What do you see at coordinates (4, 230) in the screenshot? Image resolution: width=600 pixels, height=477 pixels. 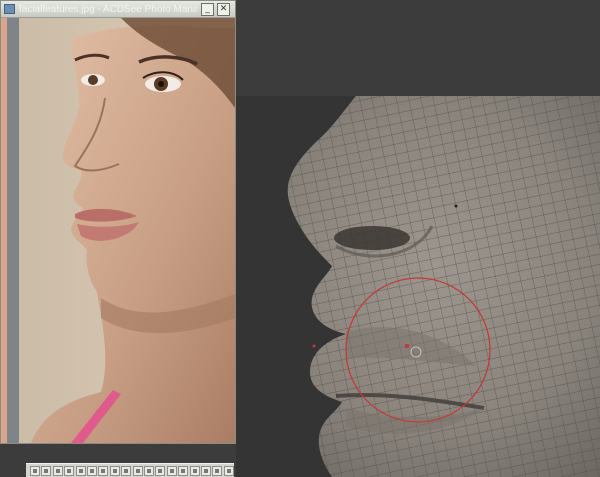 I see `photo-left-strip` at bounding box center [4, 230].